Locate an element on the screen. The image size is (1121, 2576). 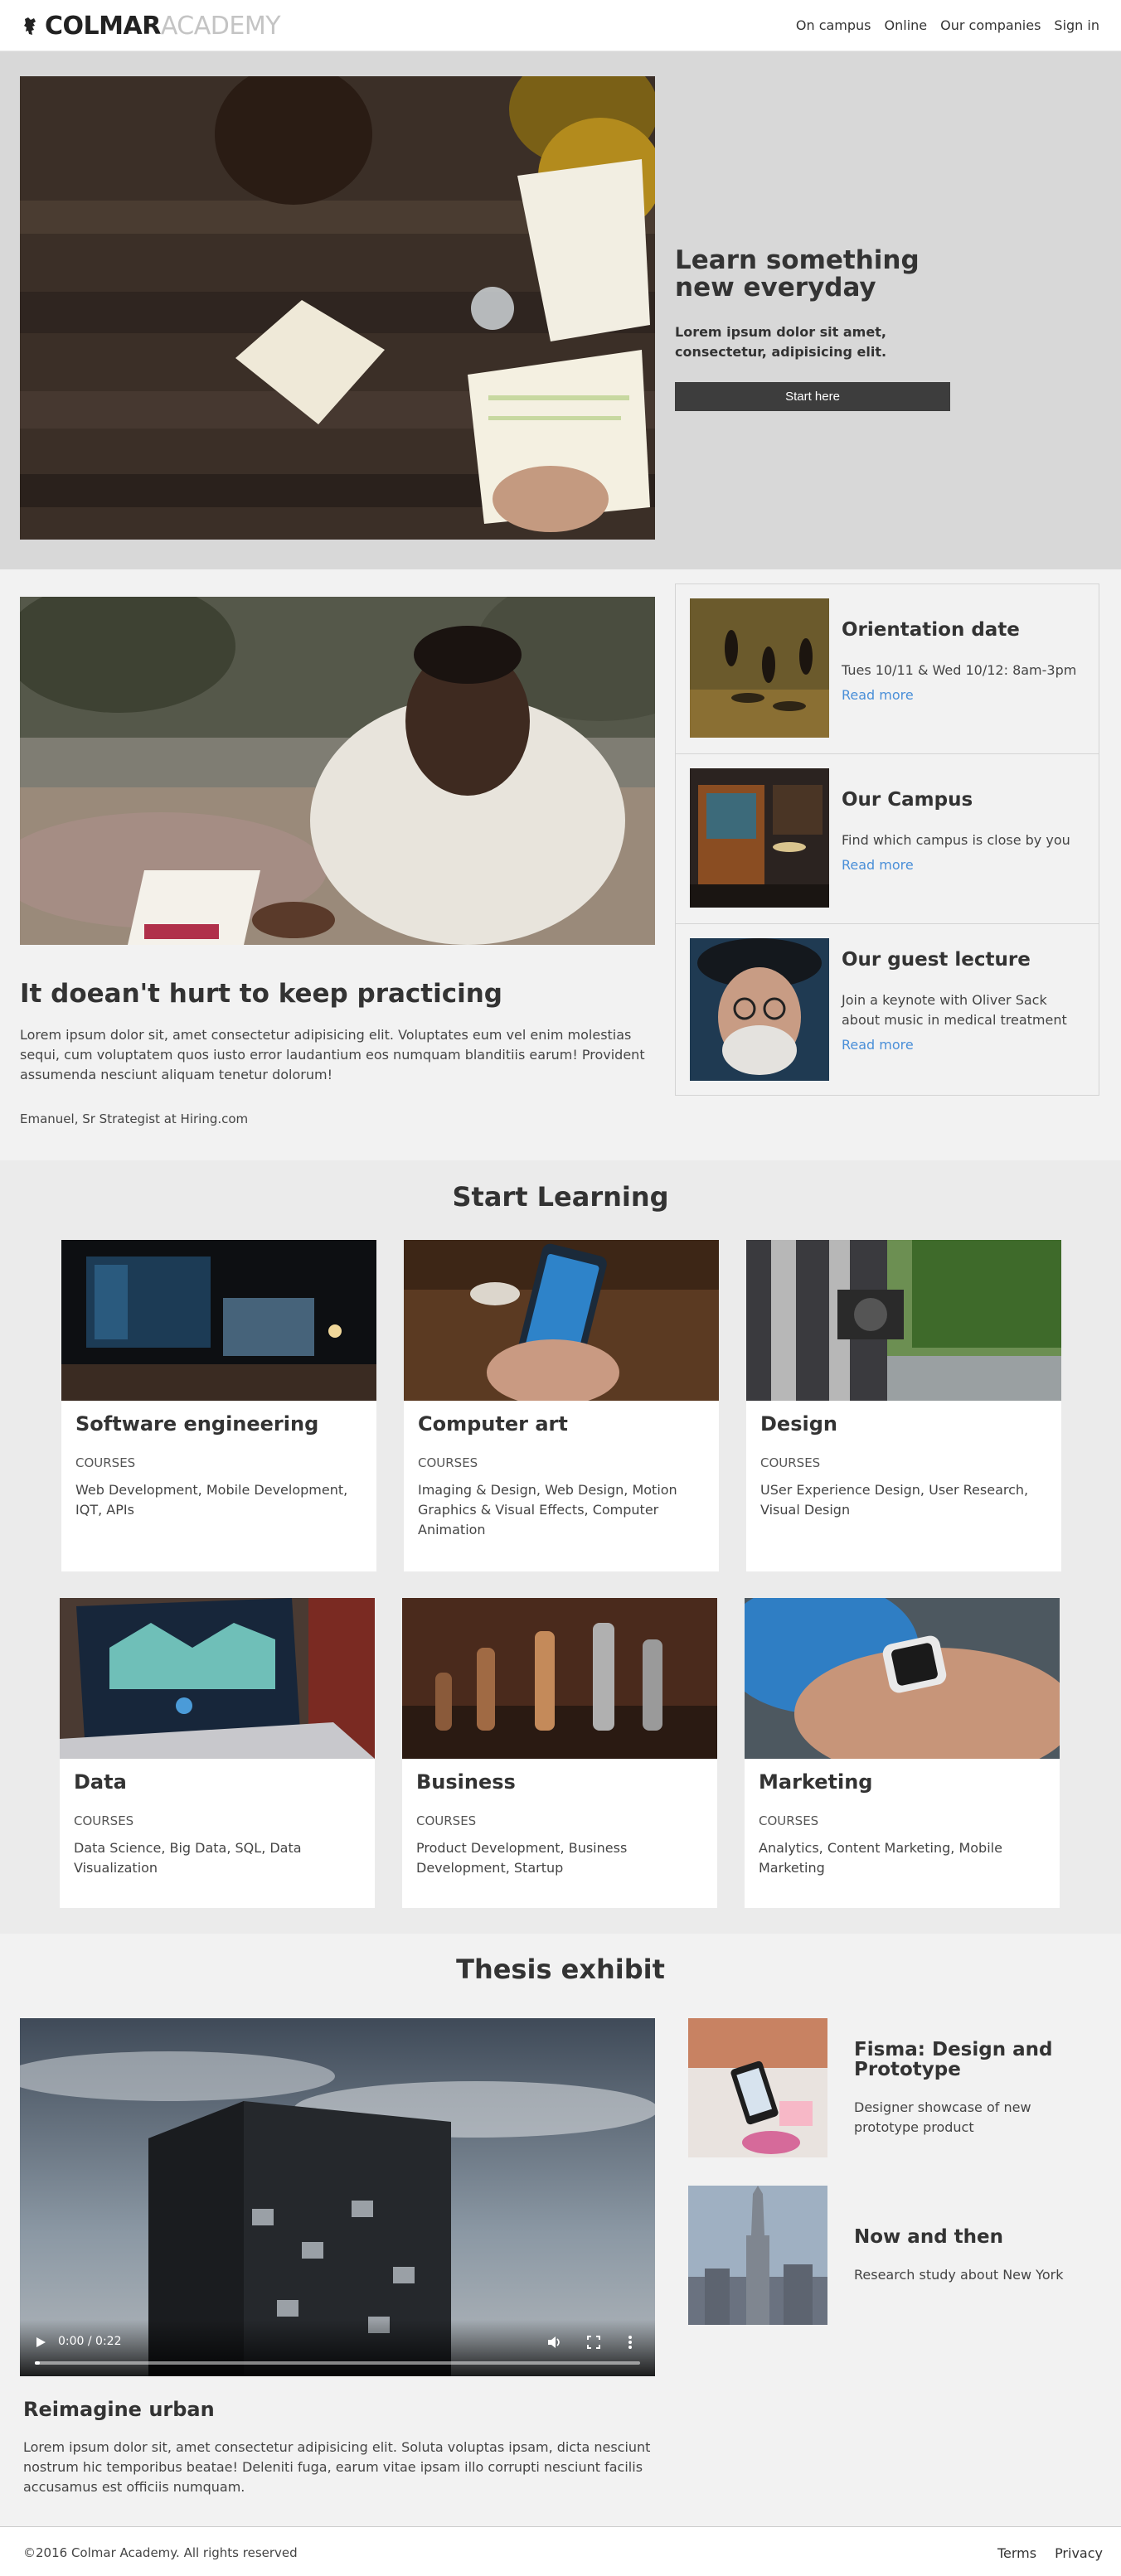
lion-crest-icon is located at coordinates (30, 26).